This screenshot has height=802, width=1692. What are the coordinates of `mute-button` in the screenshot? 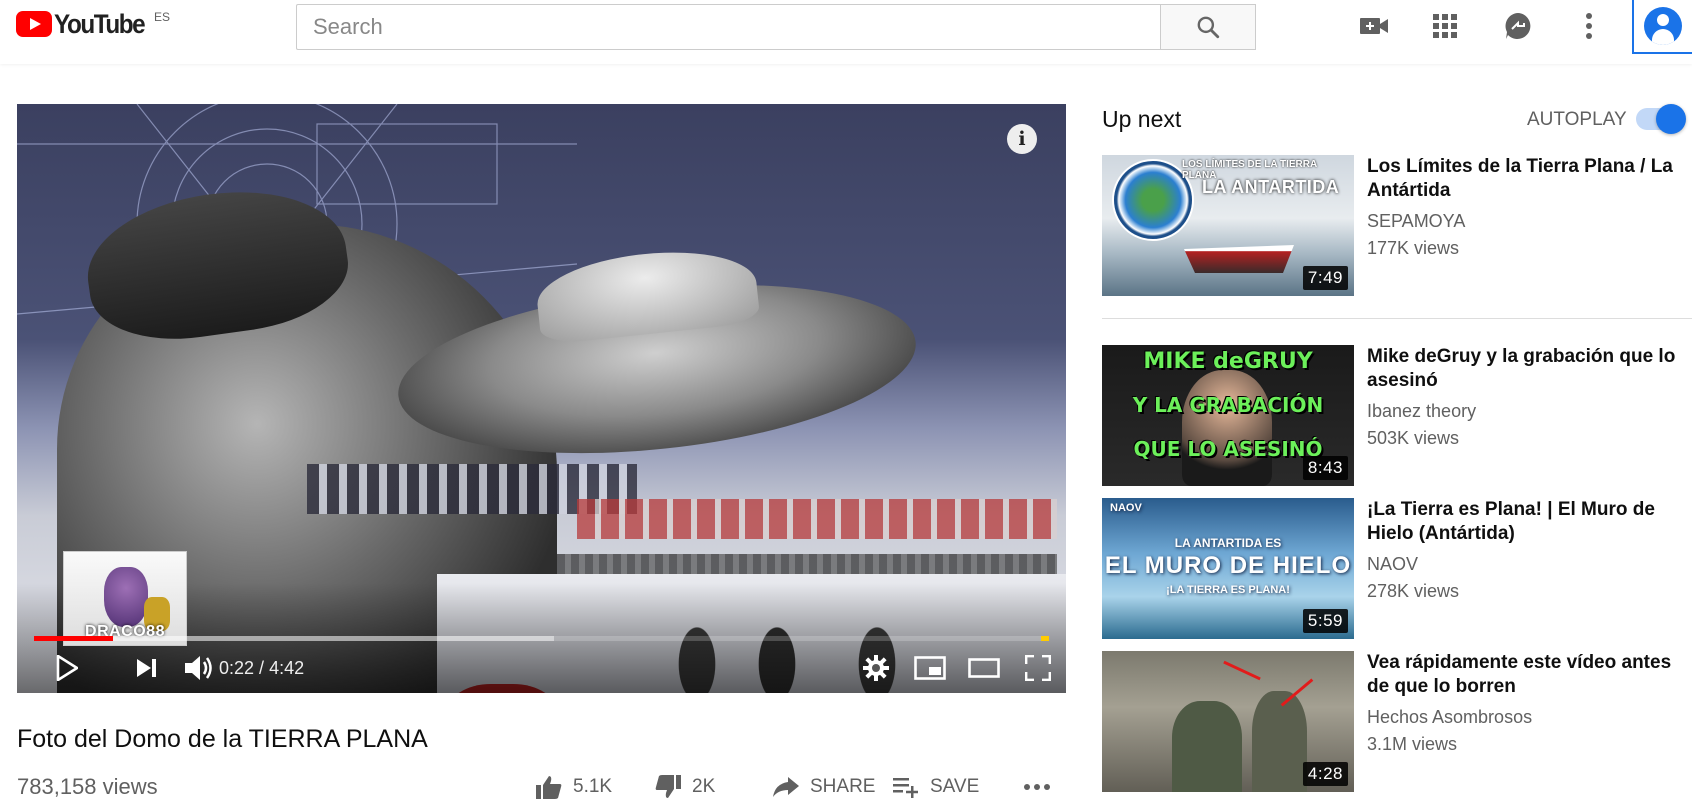 It's located at (199, 668).